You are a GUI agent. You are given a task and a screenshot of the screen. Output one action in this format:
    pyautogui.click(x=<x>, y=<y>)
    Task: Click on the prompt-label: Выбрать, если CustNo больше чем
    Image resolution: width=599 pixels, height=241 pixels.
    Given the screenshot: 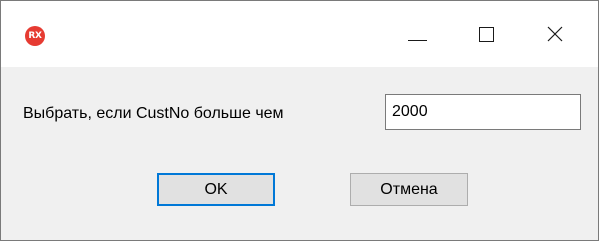 What is the action you would take?
    pyautogui.click(x=153, y=113)
    